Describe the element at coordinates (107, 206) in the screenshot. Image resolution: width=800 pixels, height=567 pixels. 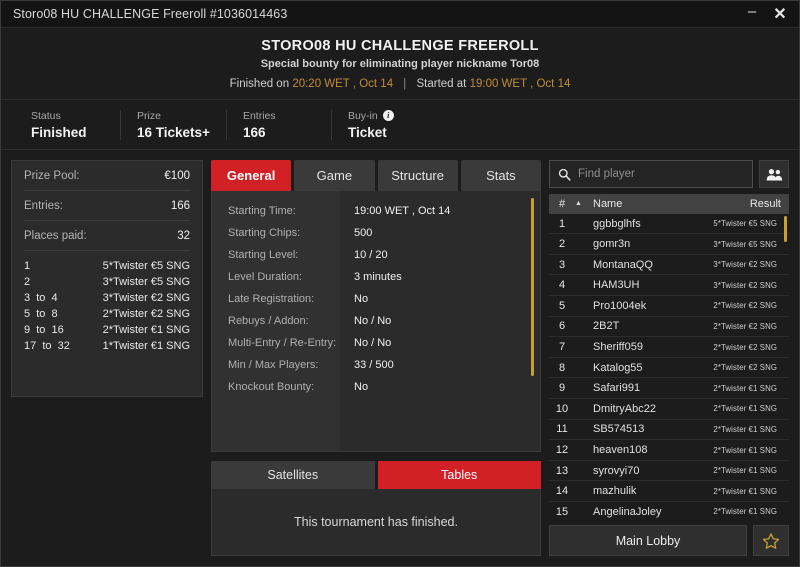
I see `entries-row: Entries: 166` at that location.